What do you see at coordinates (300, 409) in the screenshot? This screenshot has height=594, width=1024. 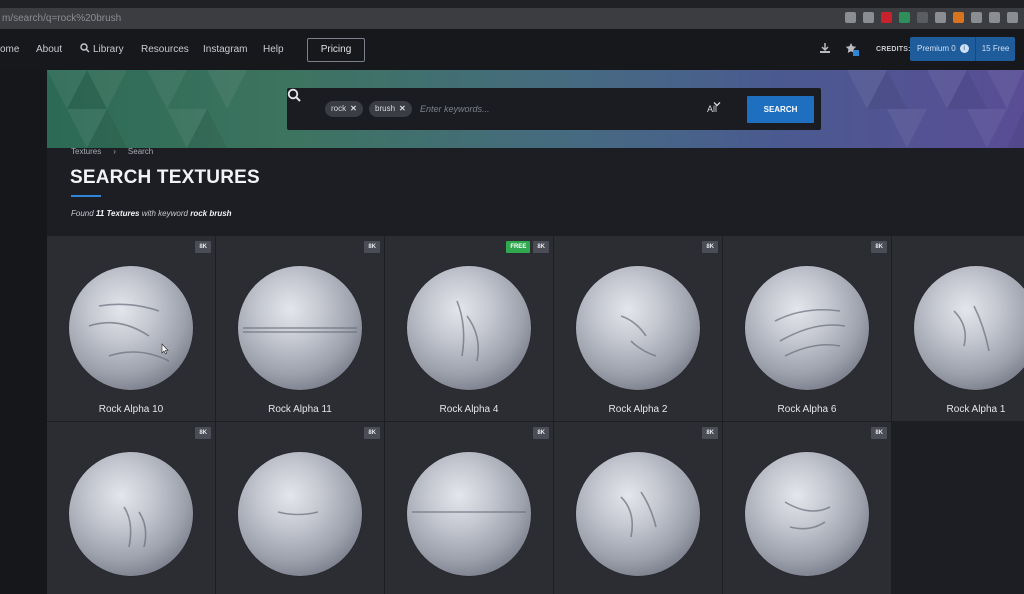 I see `texture-name: Rock Alpha 11` at bounding box center [300, 409].